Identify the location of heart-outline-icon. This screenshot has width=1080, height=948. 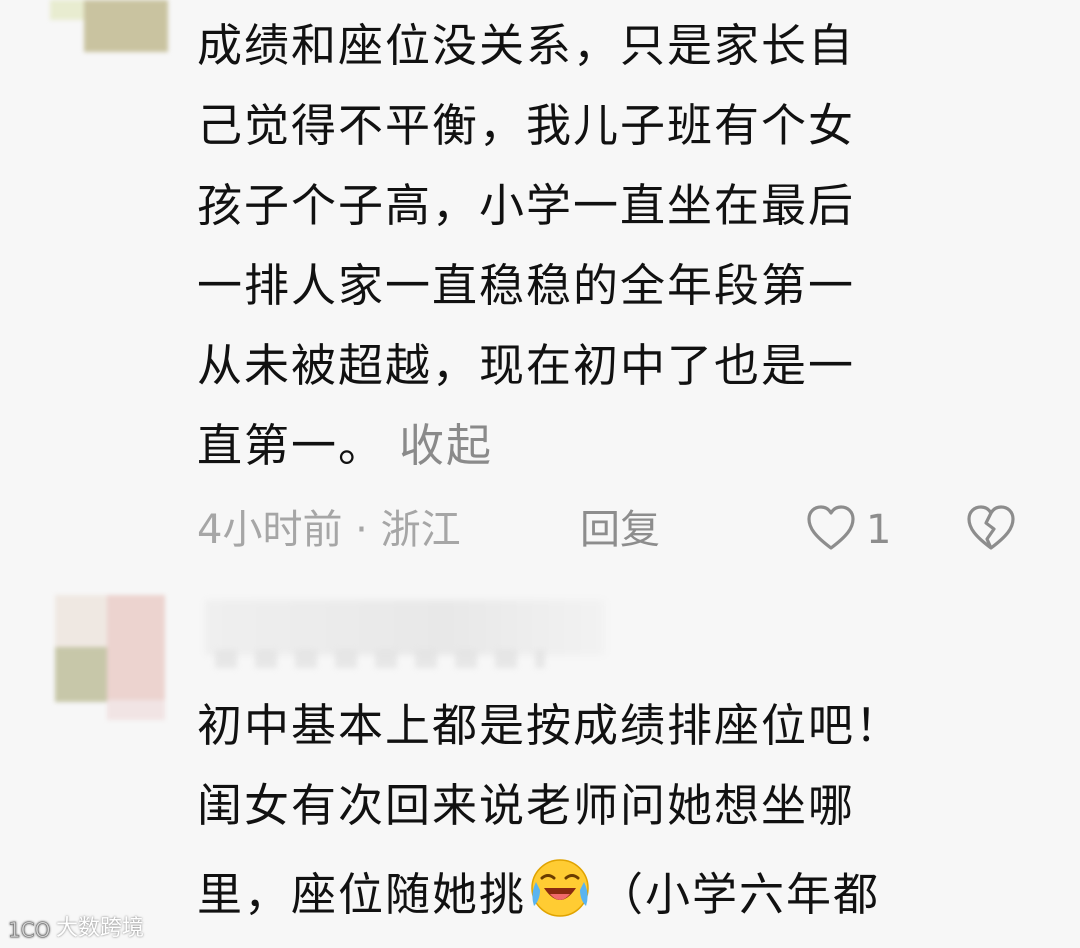
(831, 528).